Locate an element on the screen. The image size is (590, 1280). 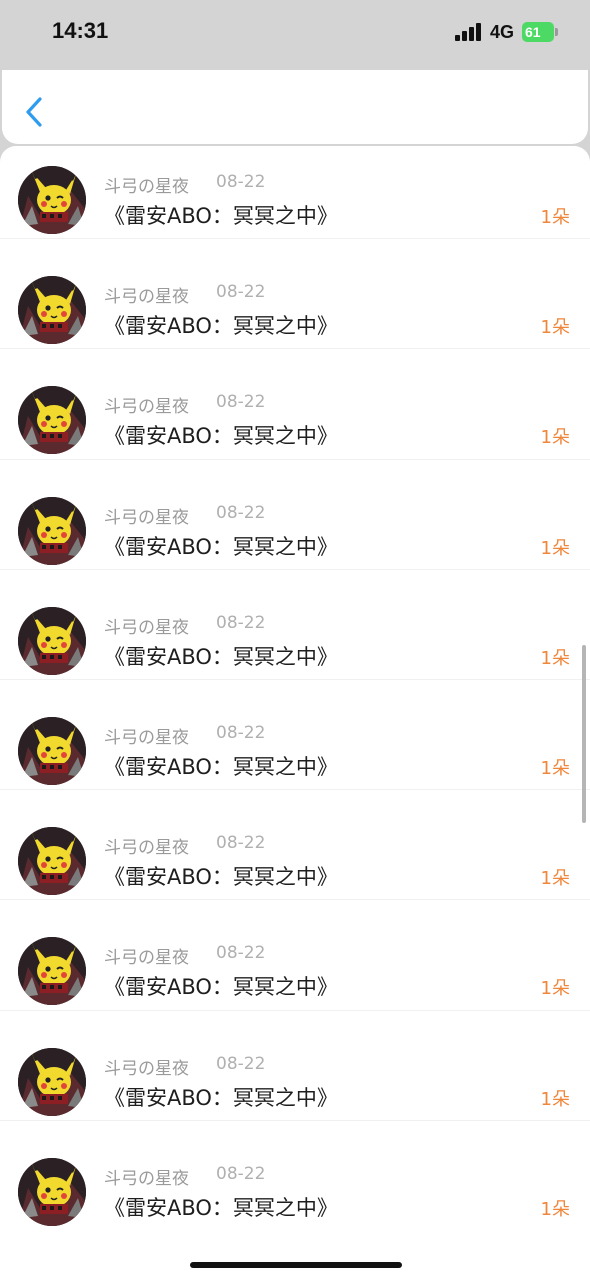
network-label: 4G is located at coordinates (502, 32).